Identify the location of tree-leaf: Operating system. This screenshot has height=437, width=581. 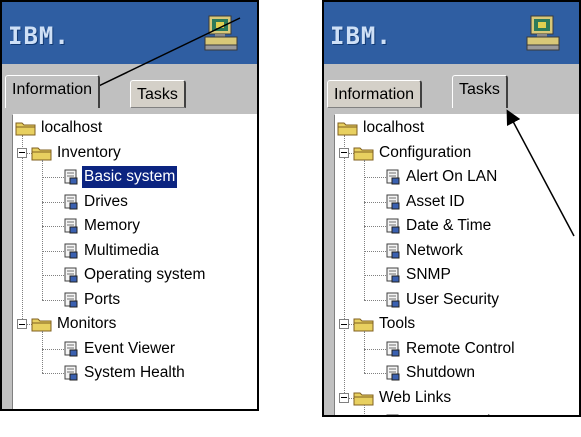
(135, 275).